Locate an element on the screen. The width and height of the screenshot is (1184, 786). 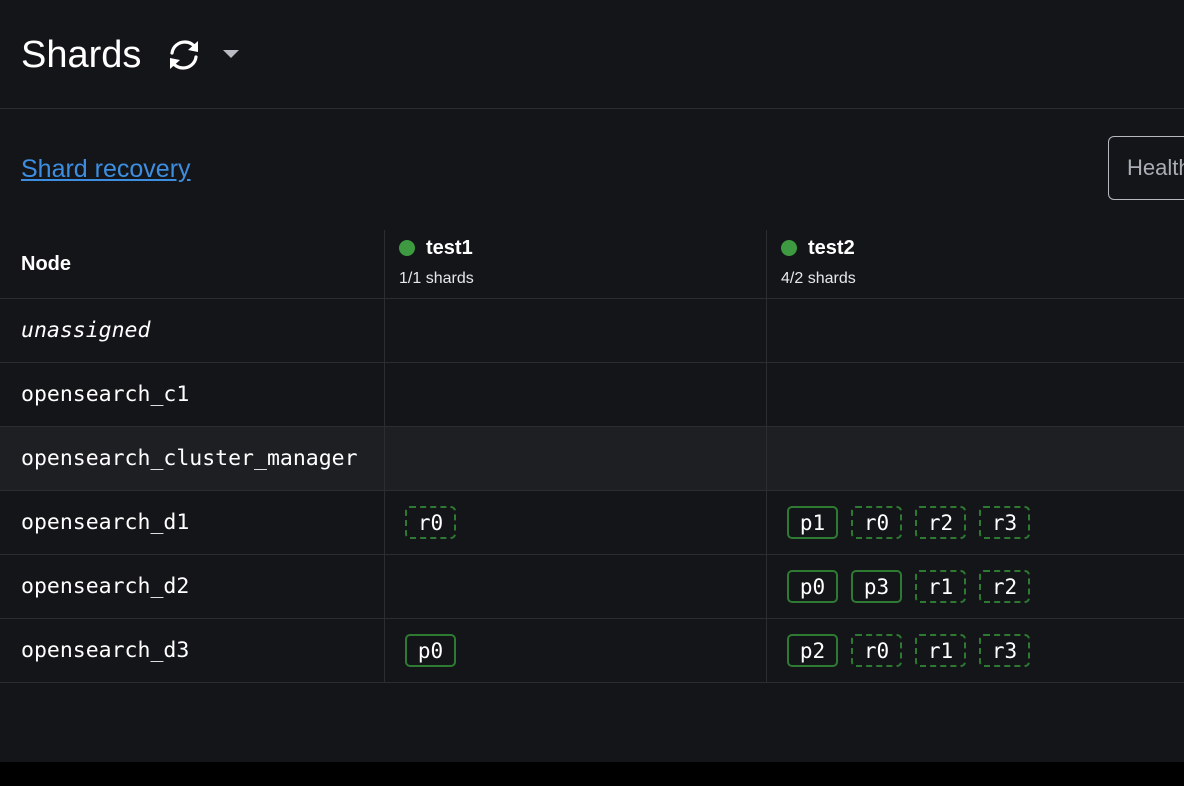
primary-shard-badge: p3 is located at coordinates (876, 586).